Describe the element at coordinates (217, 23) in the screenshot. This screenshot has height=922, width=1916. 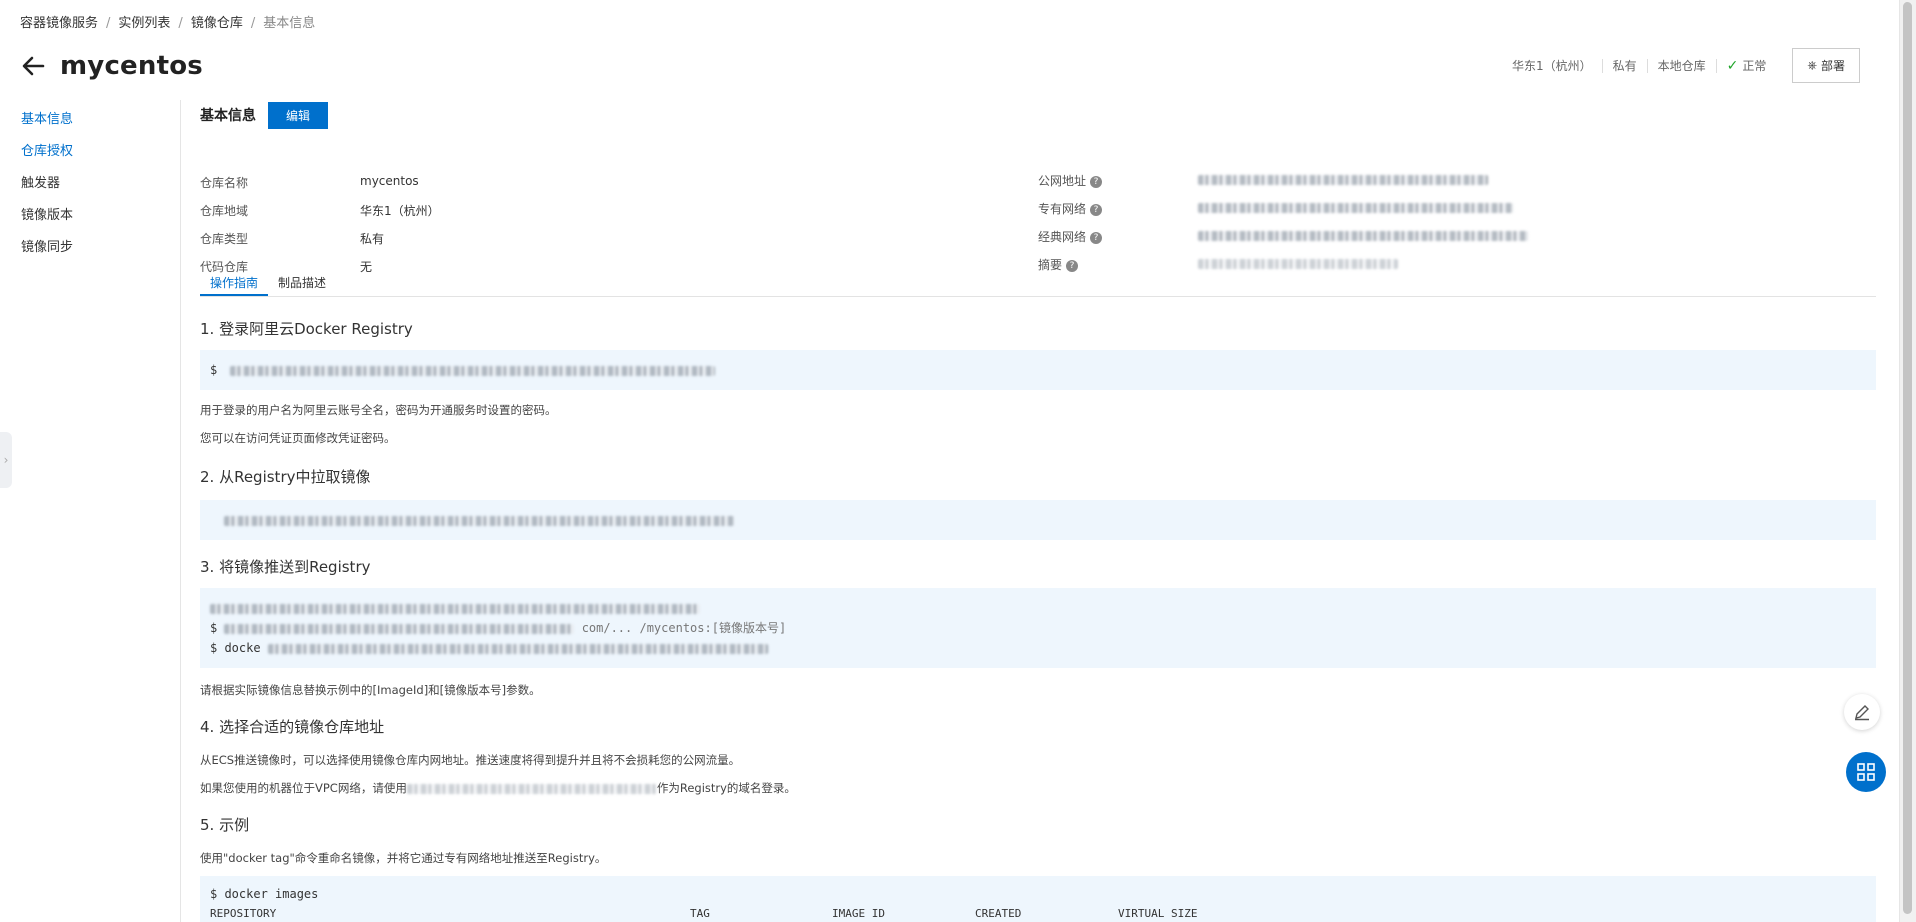
I see `breadcrumb-item-repos: 镜像仓库` at that location.